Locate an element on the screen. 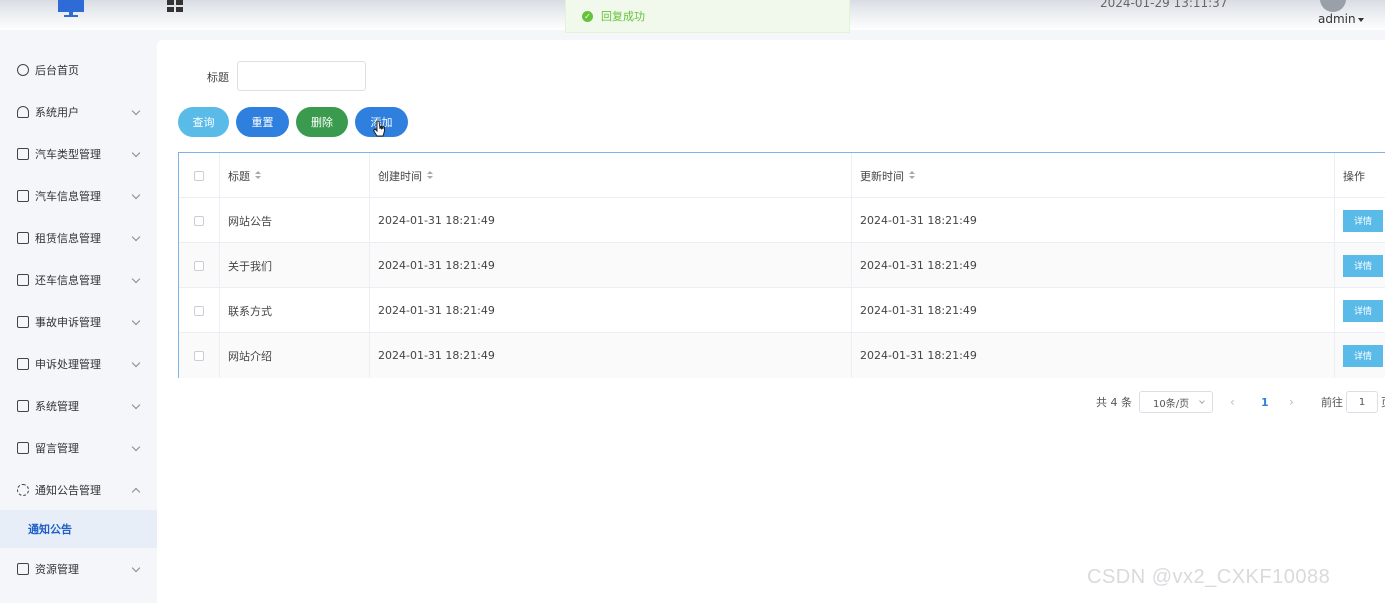 The height and width of the screenshot is (603, 1385). printer-icon is located at coordinates (23, 569).